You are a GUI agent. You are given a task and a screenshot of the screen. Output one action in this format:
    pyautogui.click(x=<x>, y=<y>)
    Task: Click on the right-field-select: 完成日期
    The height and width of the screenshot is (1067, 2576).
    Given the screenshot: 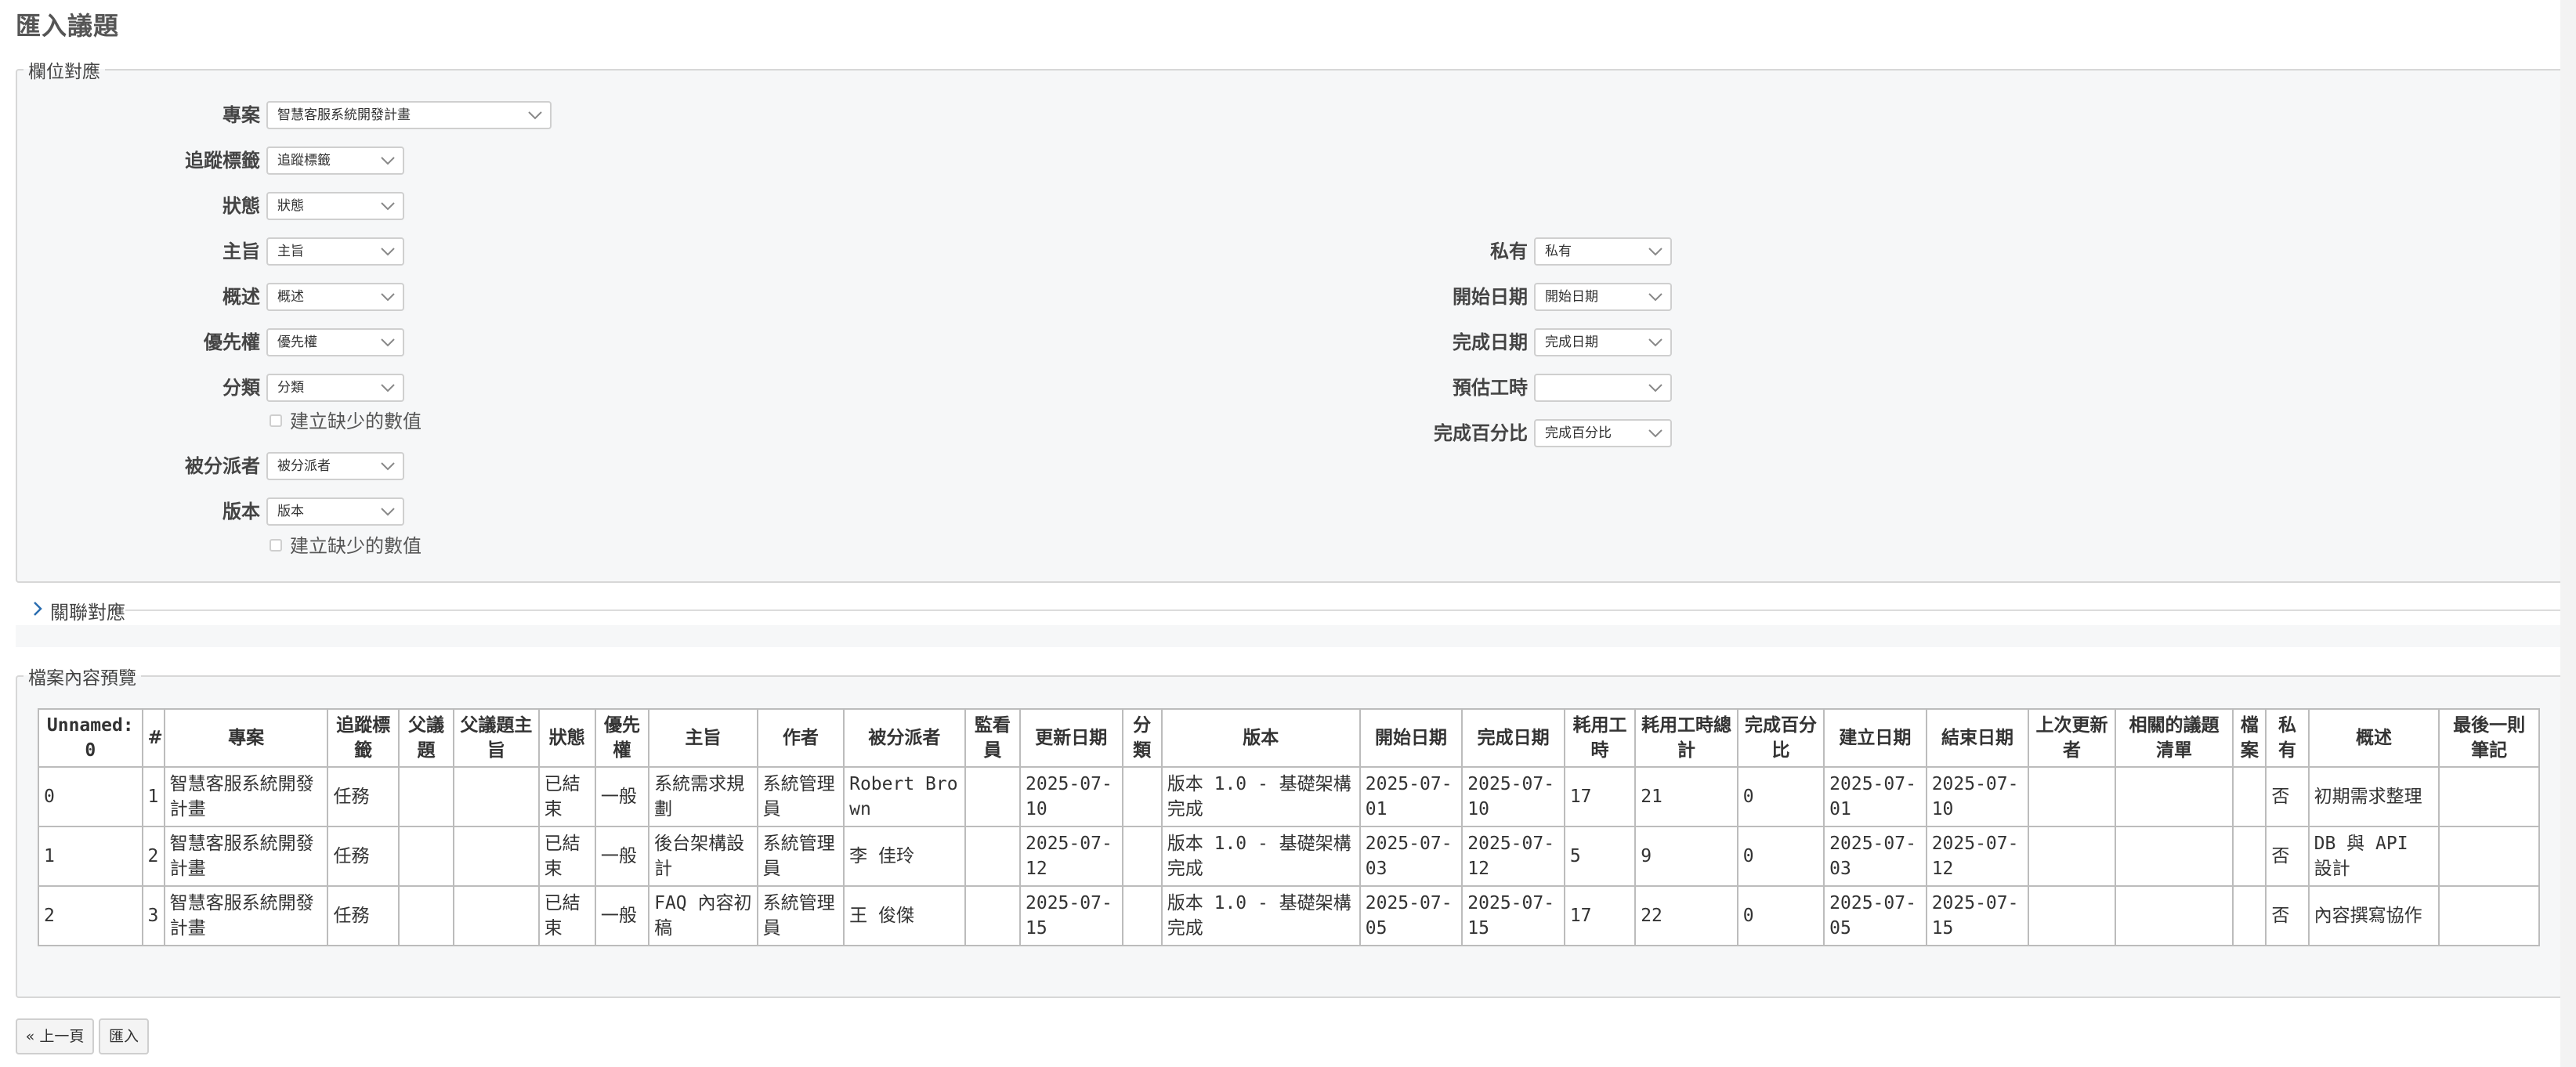 What is the action you would take?
    pyautogui.click(x=1603, y=342)
    